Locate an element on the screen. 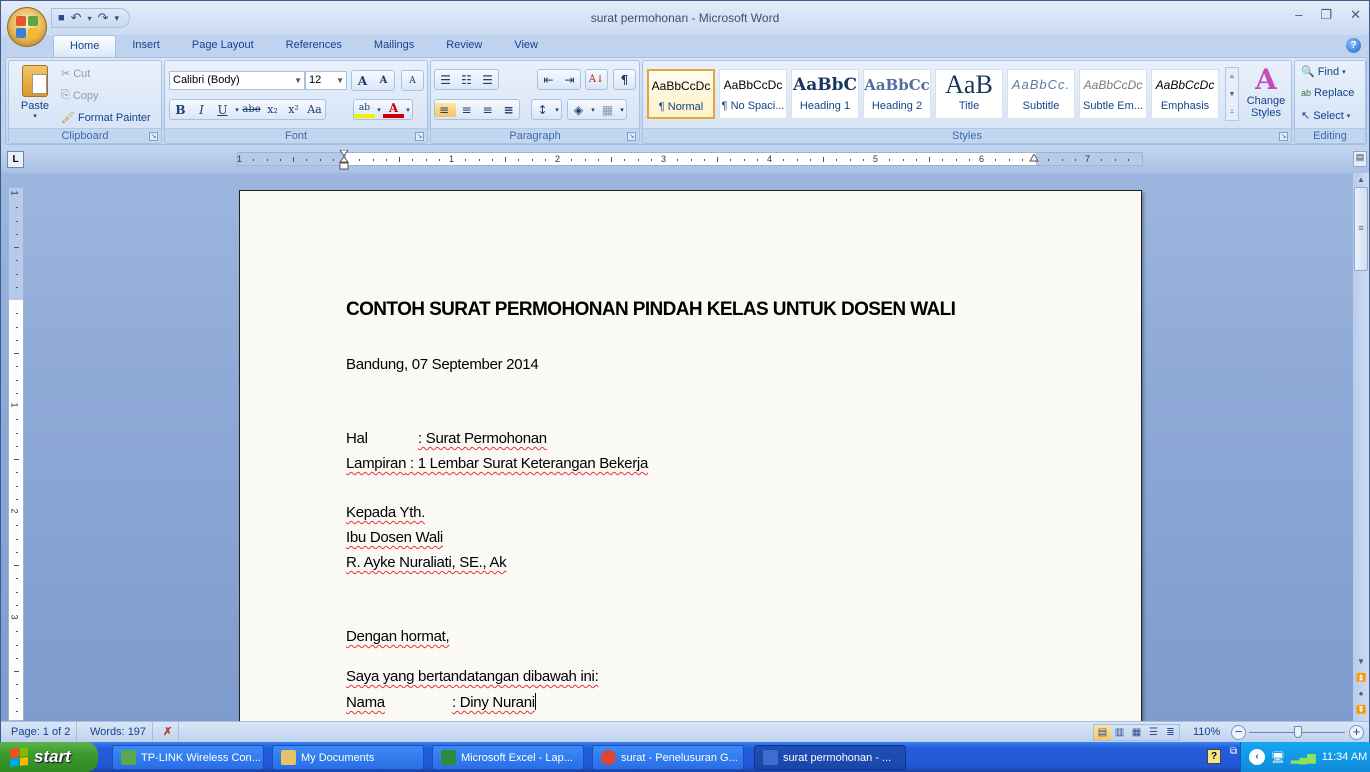 The height and width of the screenshot is (772, 1370). change-styles-button: A Change Styles is located at coordinates (1266, 96).